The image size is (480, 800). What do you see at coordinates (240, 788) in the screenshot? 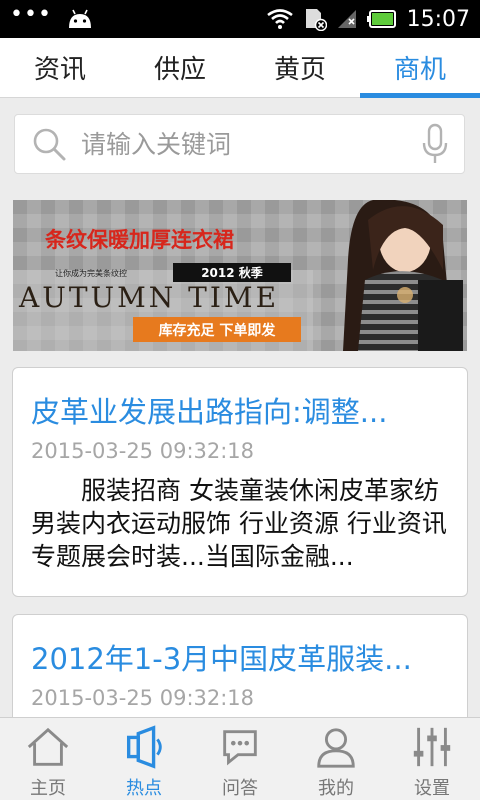
I see `nav-label: 问答` at bounding box center [240, 788].